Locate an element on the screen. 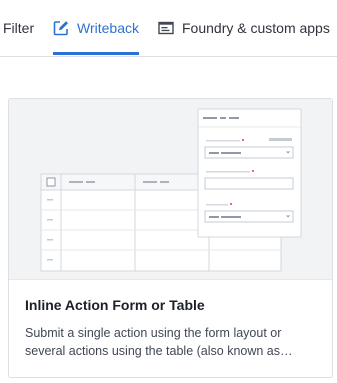  card-title: Inline Action Form or Table is located at coordinates (115, 305).